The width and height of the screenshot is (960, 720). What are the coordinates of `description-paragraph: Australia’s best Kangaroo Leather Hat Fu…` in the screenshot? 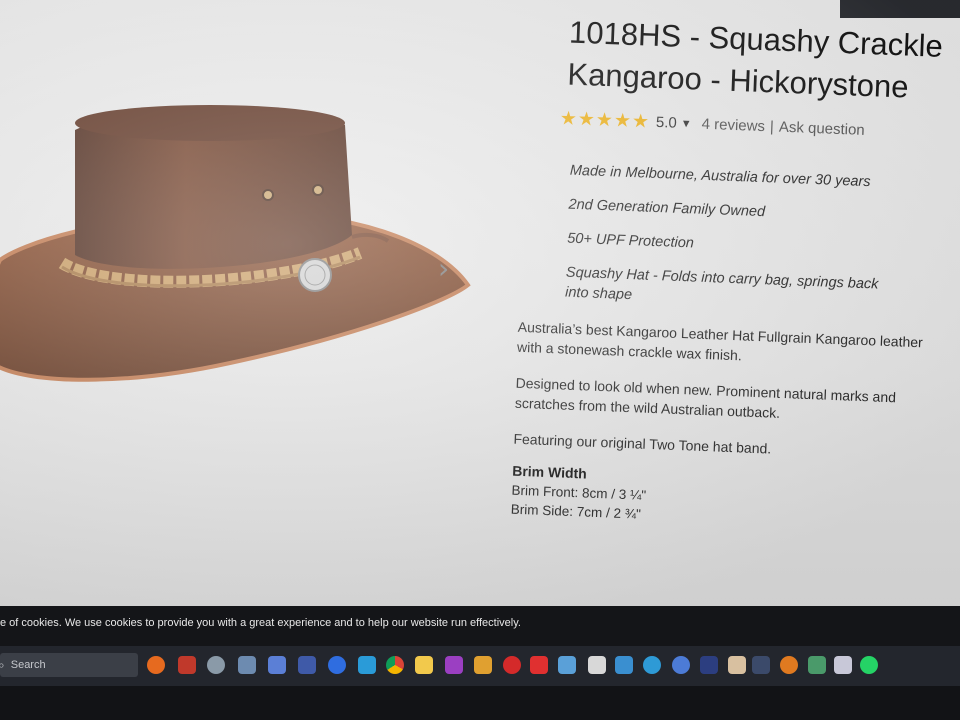 It's located at (720, 341).